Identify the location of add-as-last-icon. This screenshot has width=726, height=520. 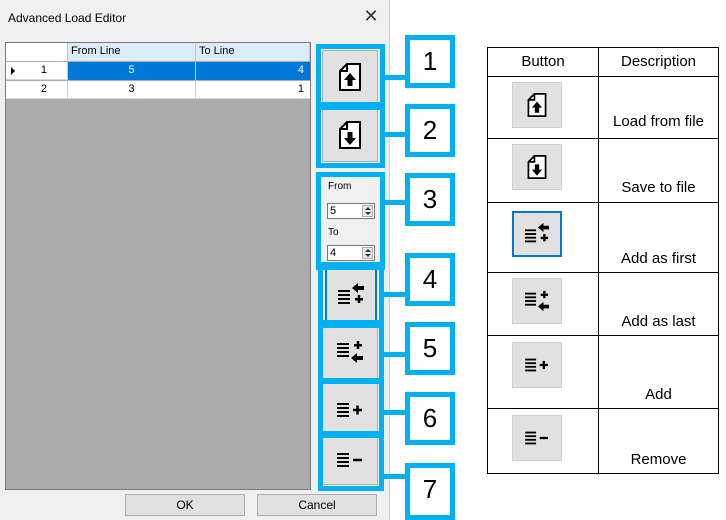
(537, 301).